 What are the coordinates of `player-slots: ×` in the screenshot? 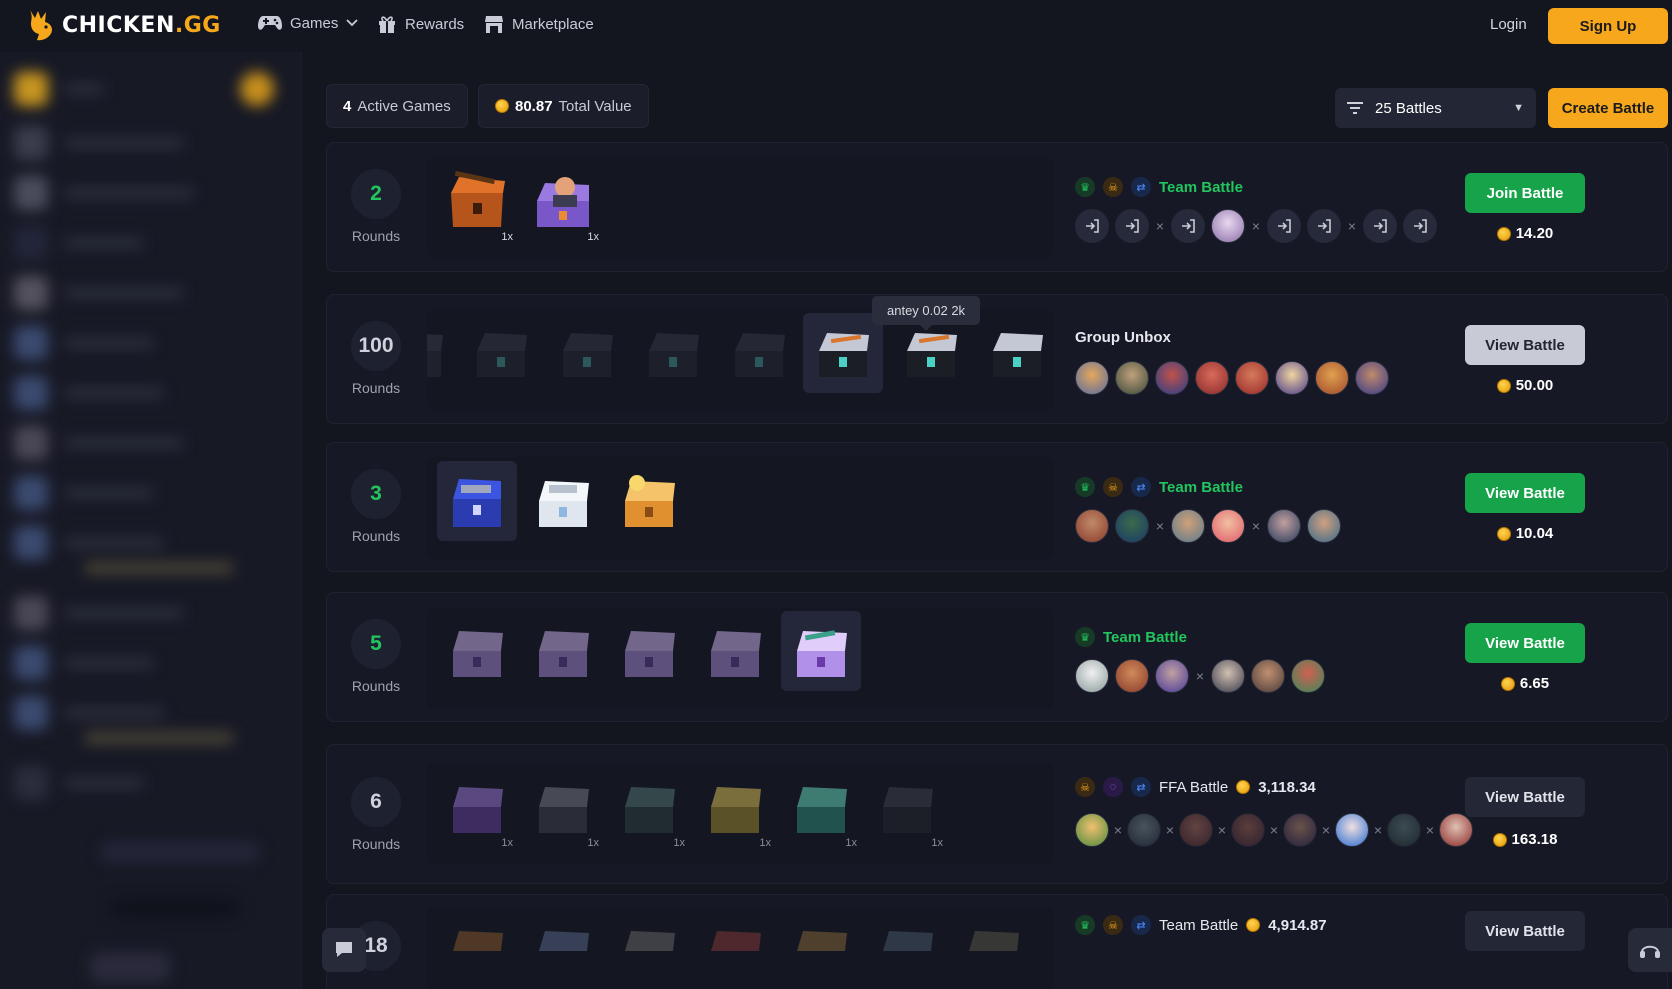 It's located at (1200, 676).